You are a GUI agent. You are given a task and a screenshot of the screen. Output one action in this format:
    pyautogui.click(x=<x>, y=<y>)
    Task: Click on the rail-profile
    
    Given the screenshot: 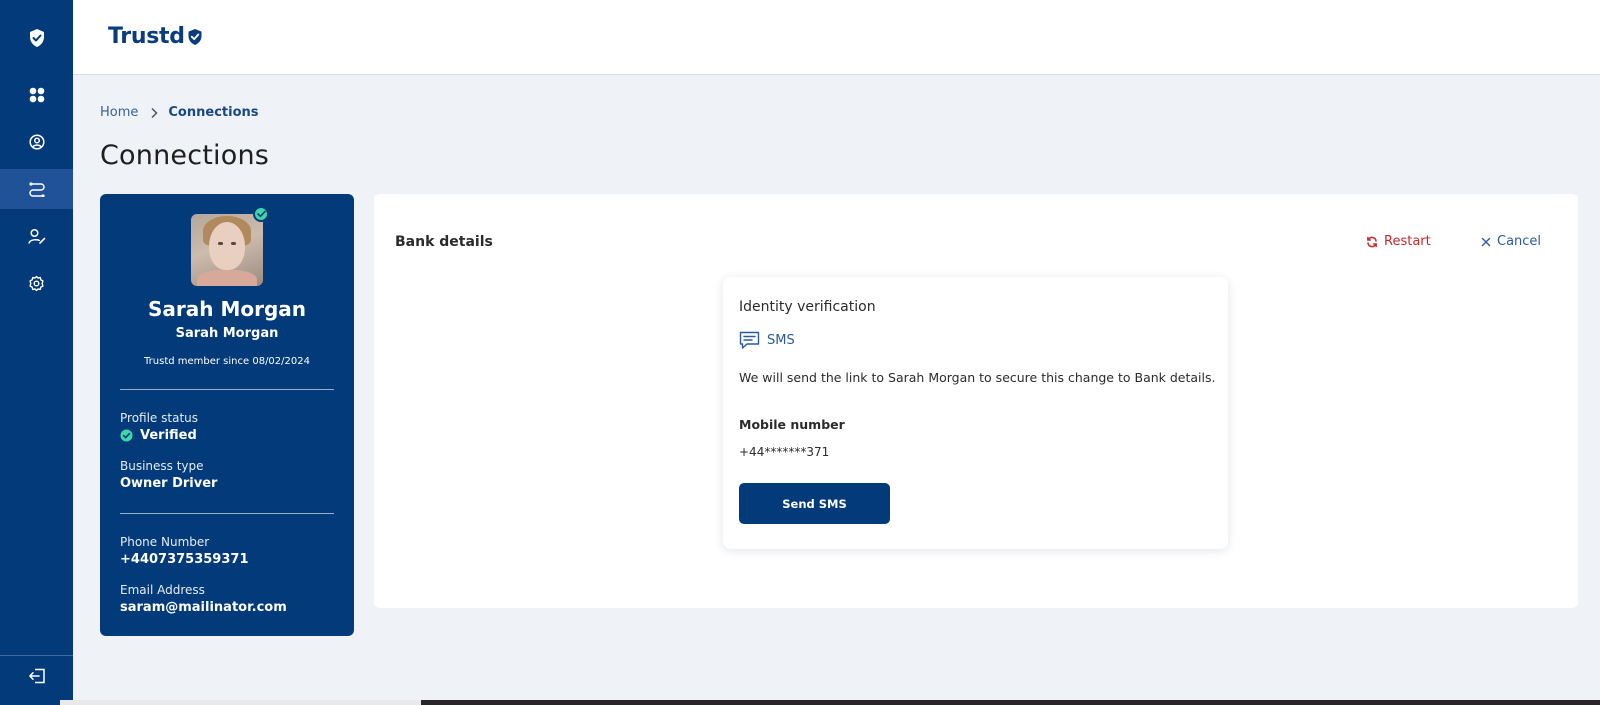 What is the action you would take?
    pyautogui.click(x=36, y=142)
    